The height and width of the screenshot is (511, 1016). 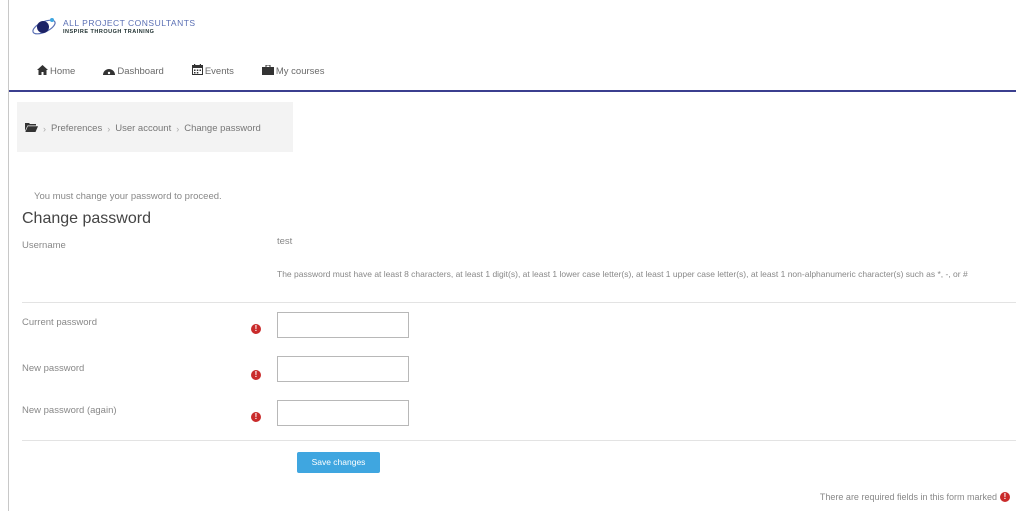 I want to click on nav-label-home: Home, so click(x=63, y=71).